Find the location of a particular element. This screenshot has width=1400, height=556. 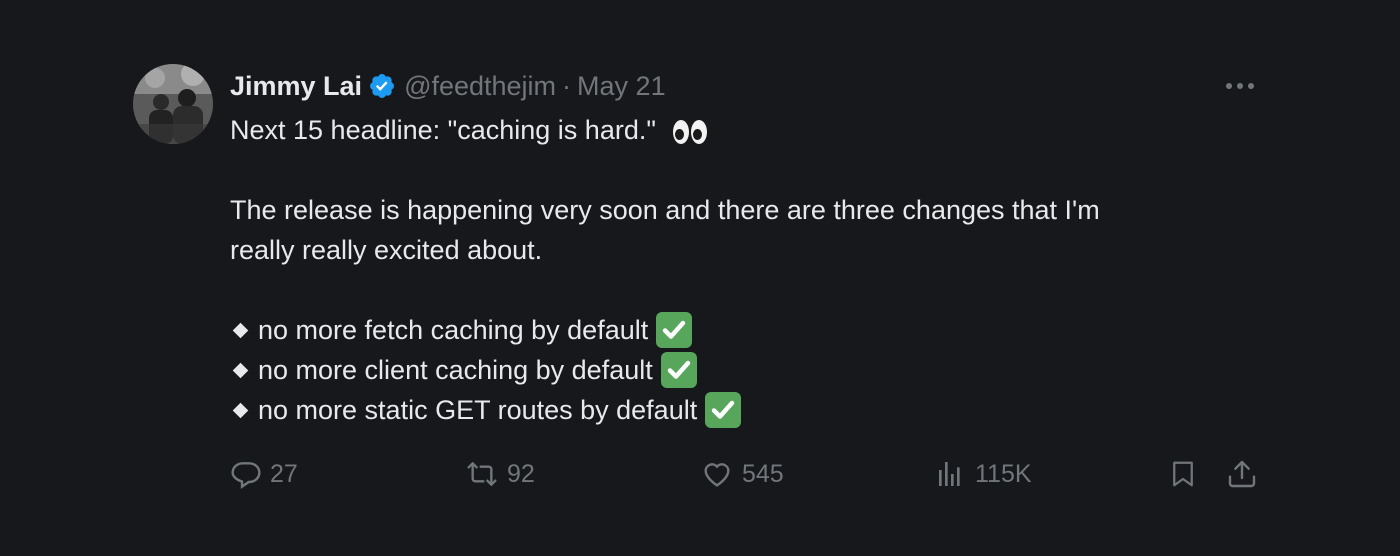

list-item: no more fetch caching by default is located at coordinates (740, 330).